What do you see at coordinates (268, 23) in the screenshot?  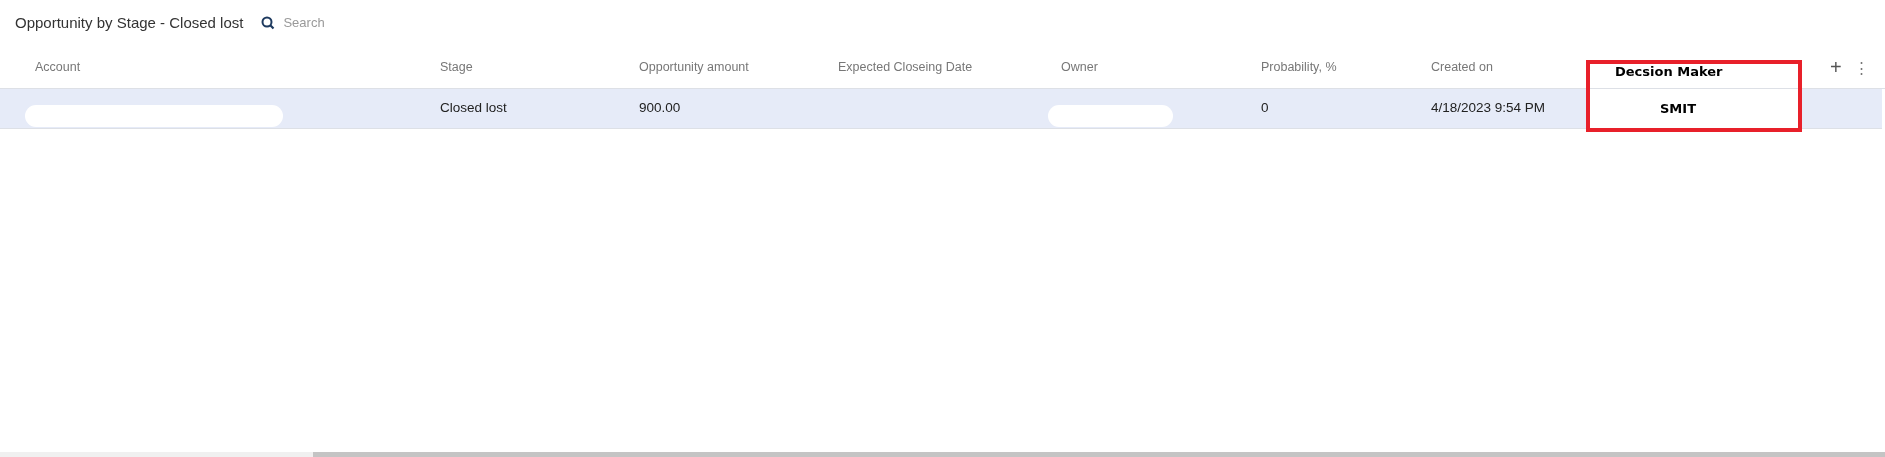 I see `search-icon` at bounding box center [268, 23].